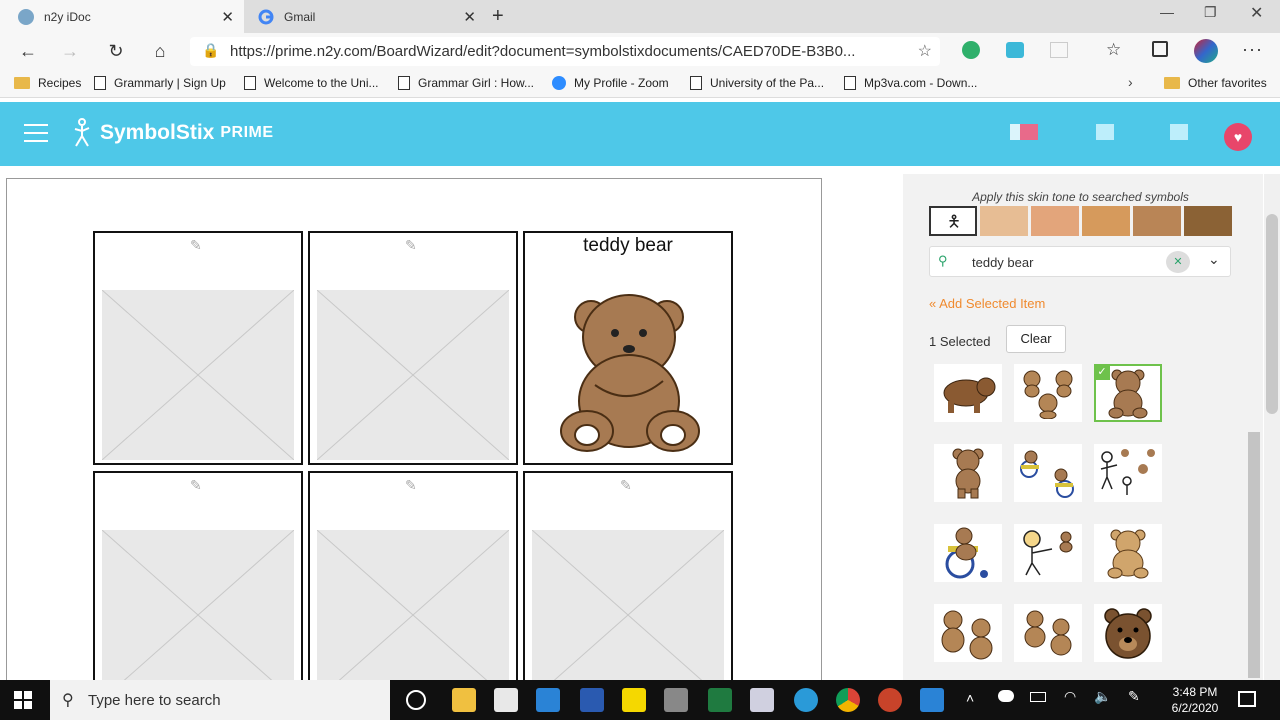  Describe the element at coordinates (762, 700) in the screenshot. I see `snip-icon` at that location.